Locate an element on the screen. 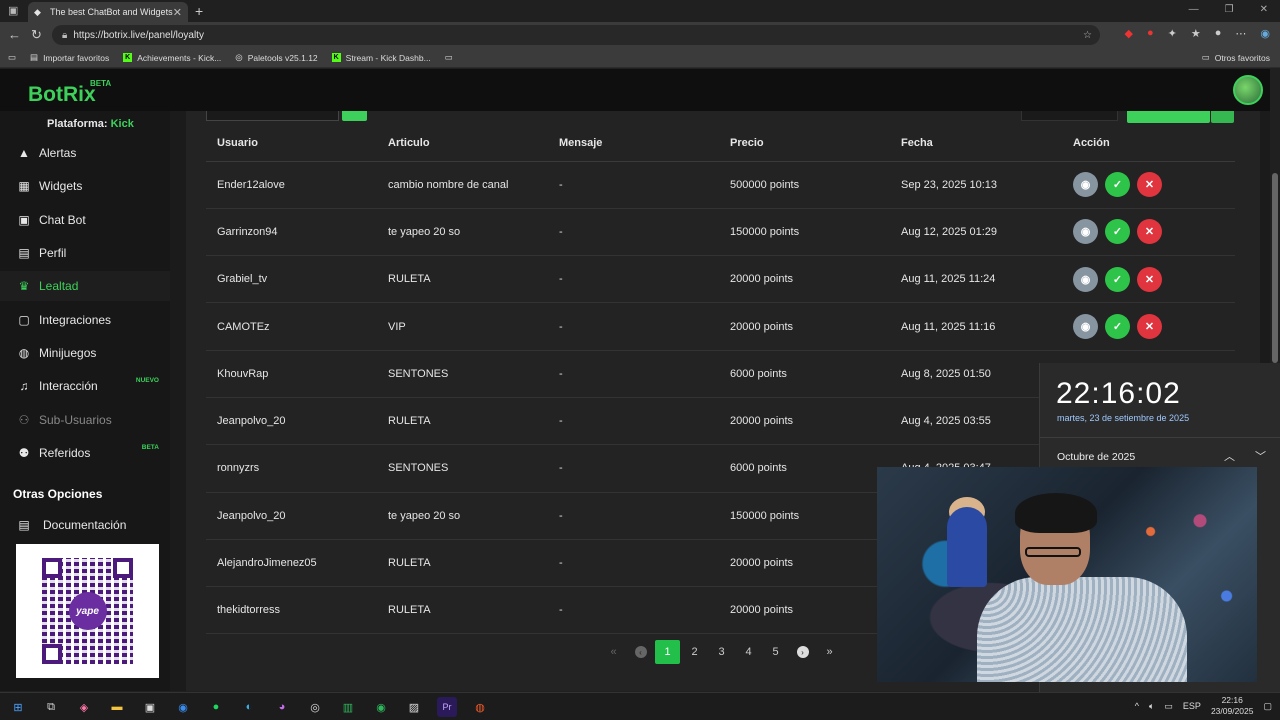 The image size is (1280, 720). sidebar-item-integraciones: ▢ Integraciones is located at coordinates (85, 320).